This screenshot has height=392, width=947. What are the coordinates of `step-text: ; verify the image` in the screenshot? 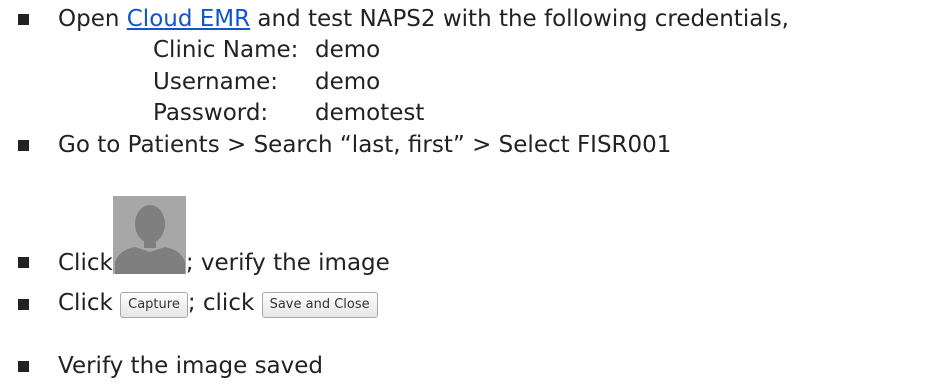 It's located at (287, 263).